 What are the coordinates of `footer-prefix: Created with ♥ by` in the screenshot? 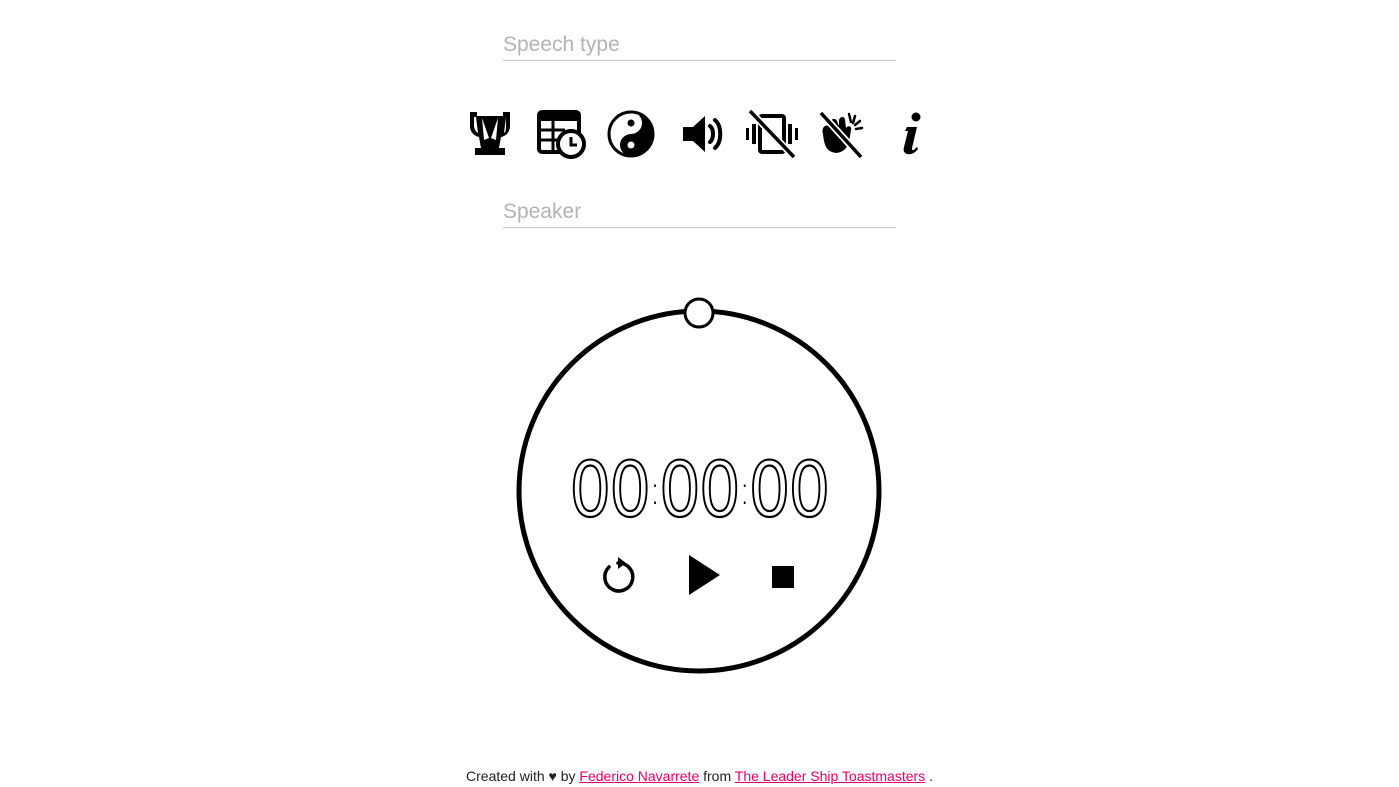 It's located at (521, 776).